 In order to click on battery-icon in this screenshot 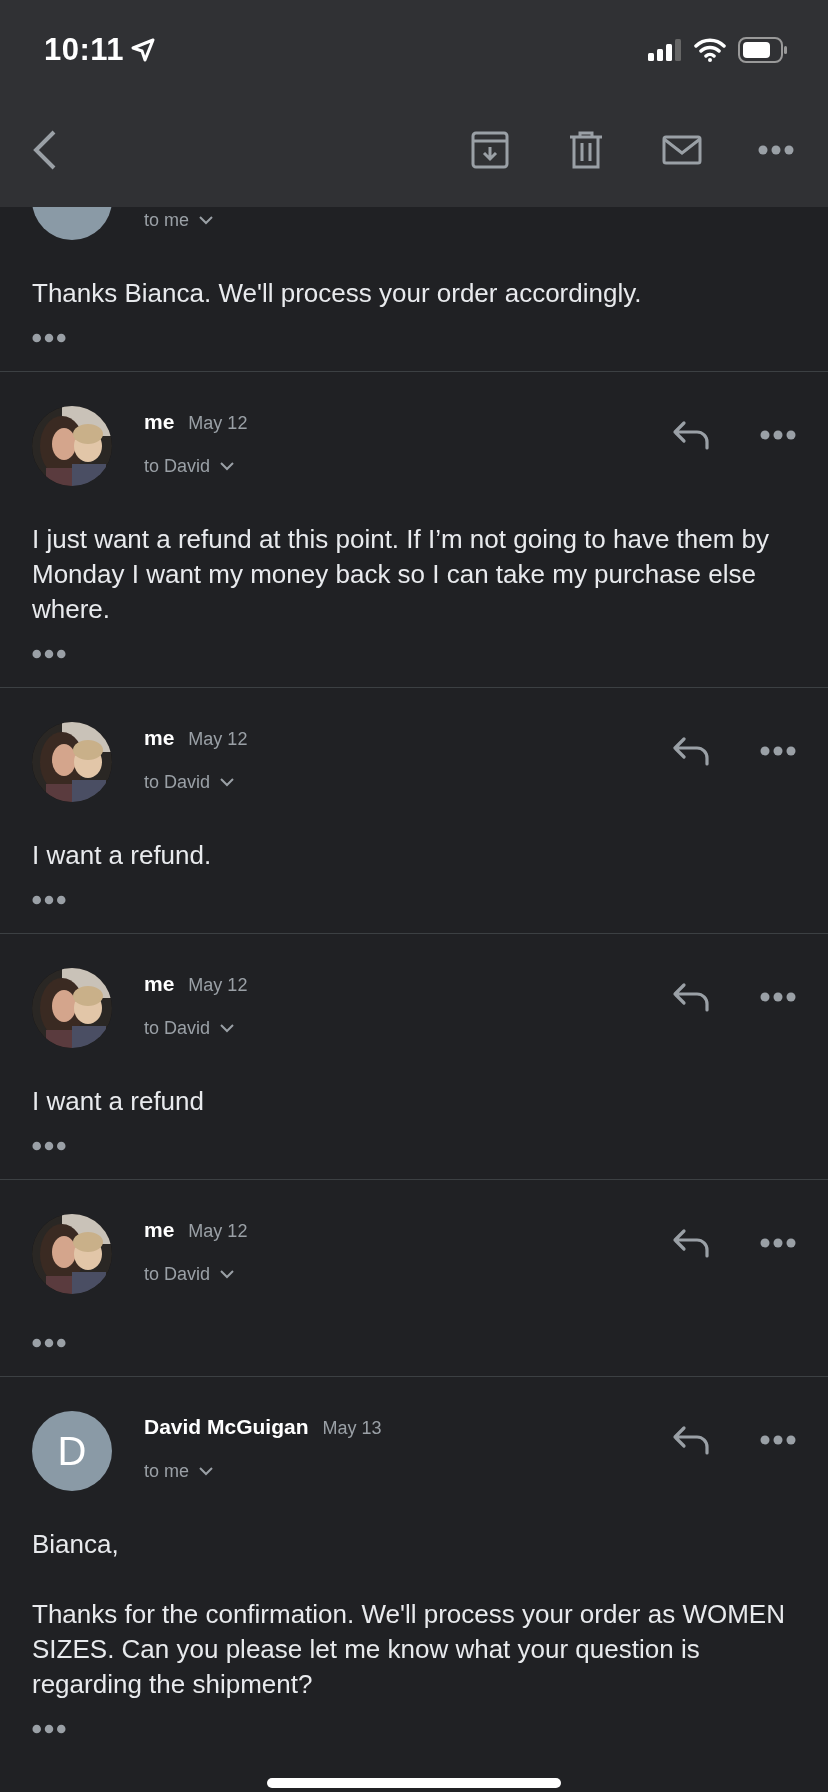, I will do `click(763, 50)`.